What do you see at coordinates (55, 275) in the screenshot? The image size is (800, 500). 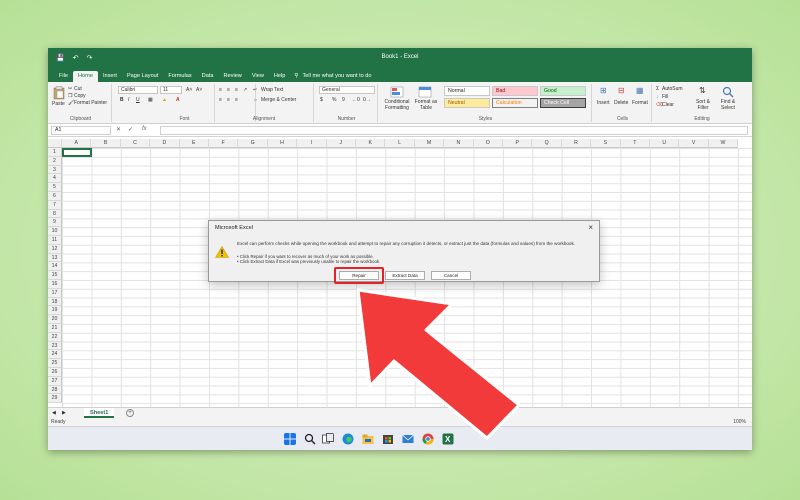 I see `row-header-15: 15` at bounding box center [55, 275].